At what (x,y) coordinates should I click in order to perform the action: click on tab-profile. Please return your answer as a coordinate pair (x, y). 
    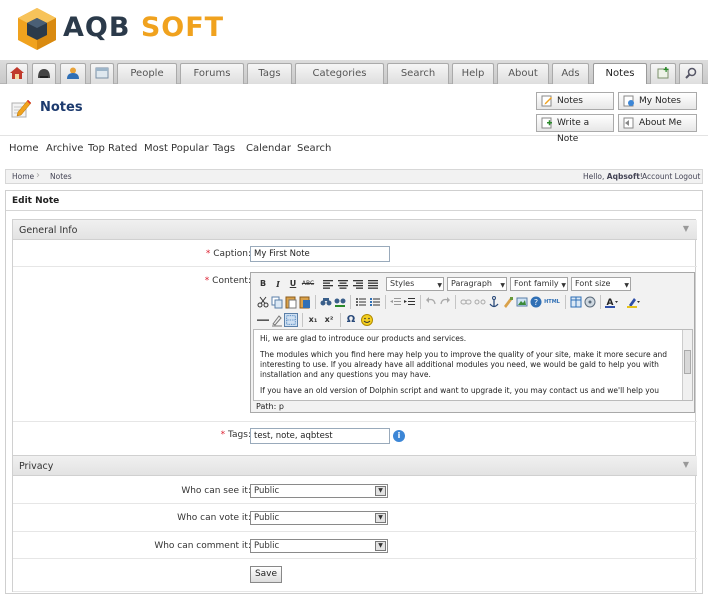
    Looking at the image, I should click on (73, 73).